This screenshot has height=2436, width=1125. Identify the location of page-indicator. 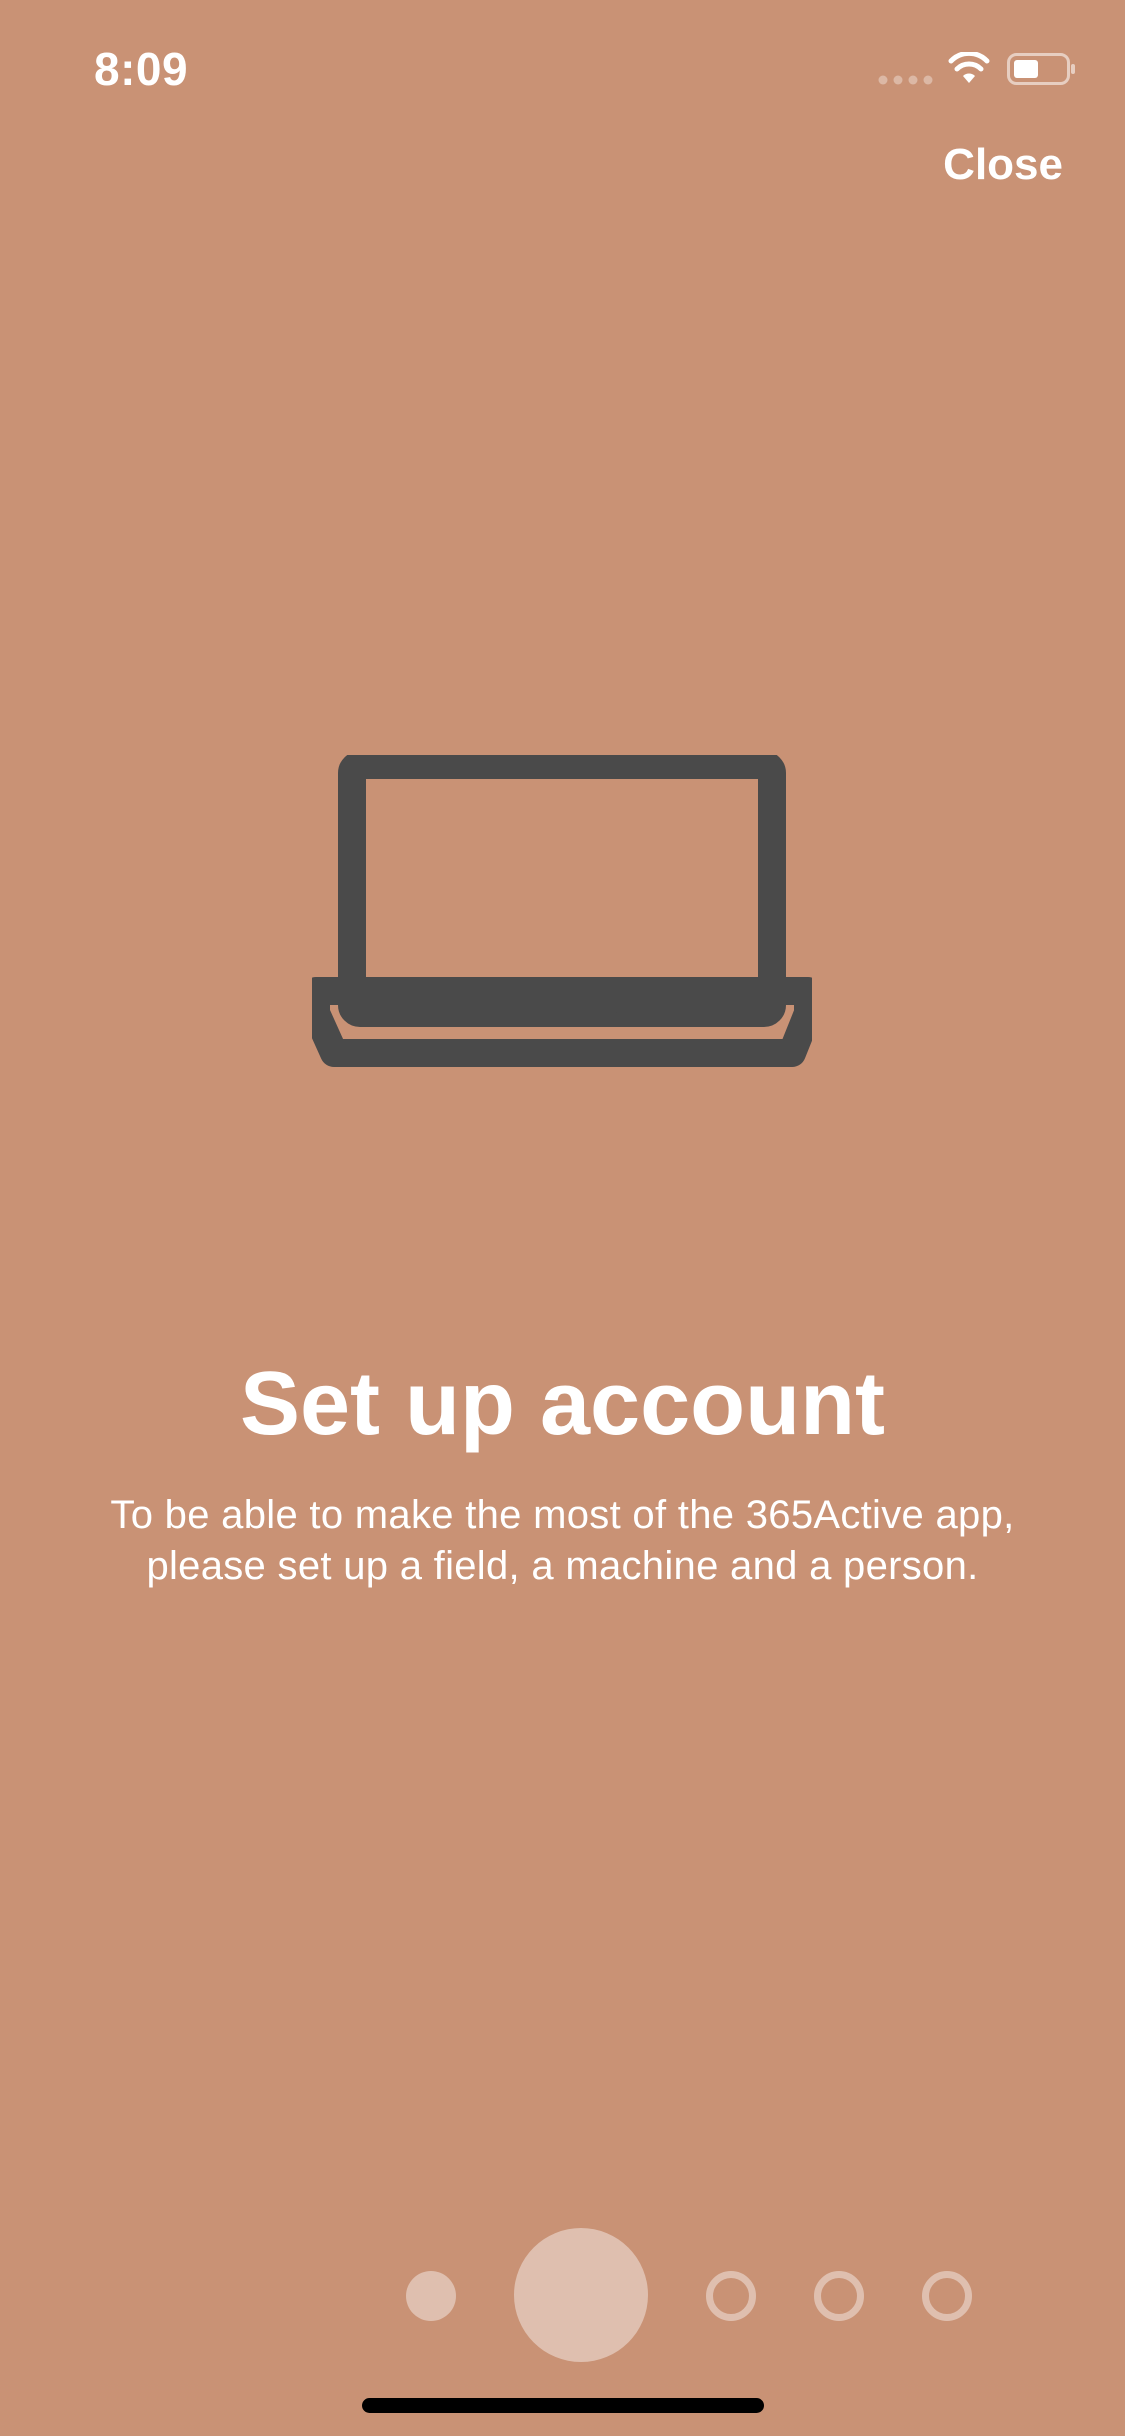
(562, 2295).